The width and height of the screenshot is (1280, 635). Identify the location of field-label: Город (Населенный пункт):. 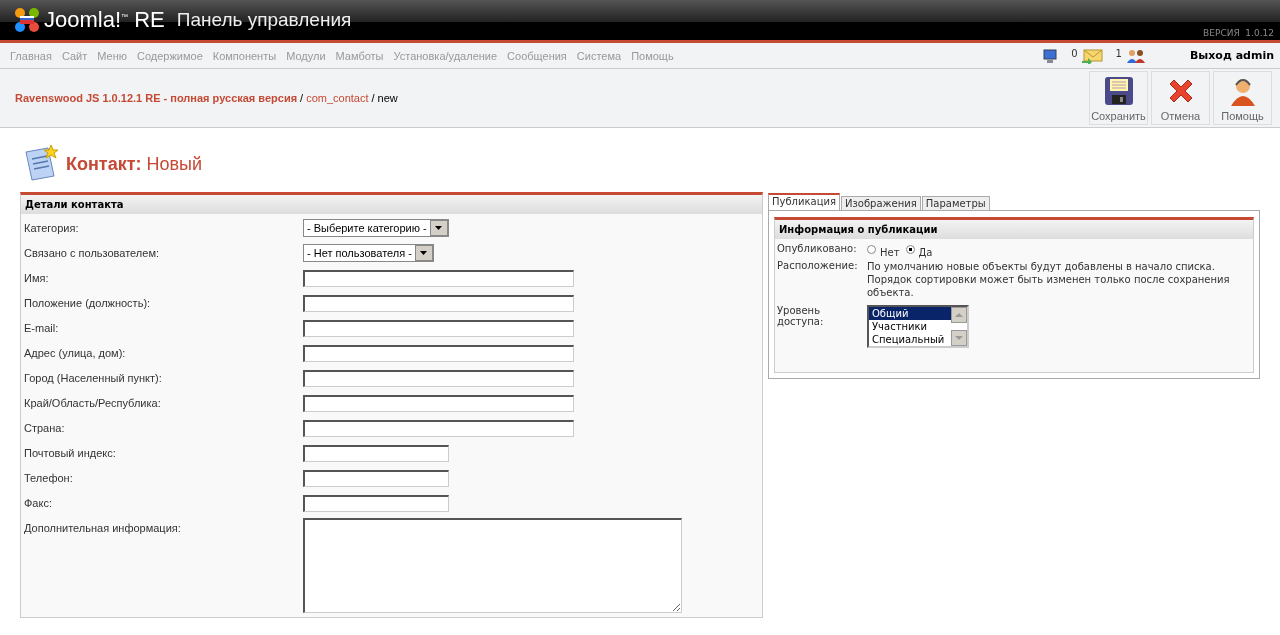
(93, 378).